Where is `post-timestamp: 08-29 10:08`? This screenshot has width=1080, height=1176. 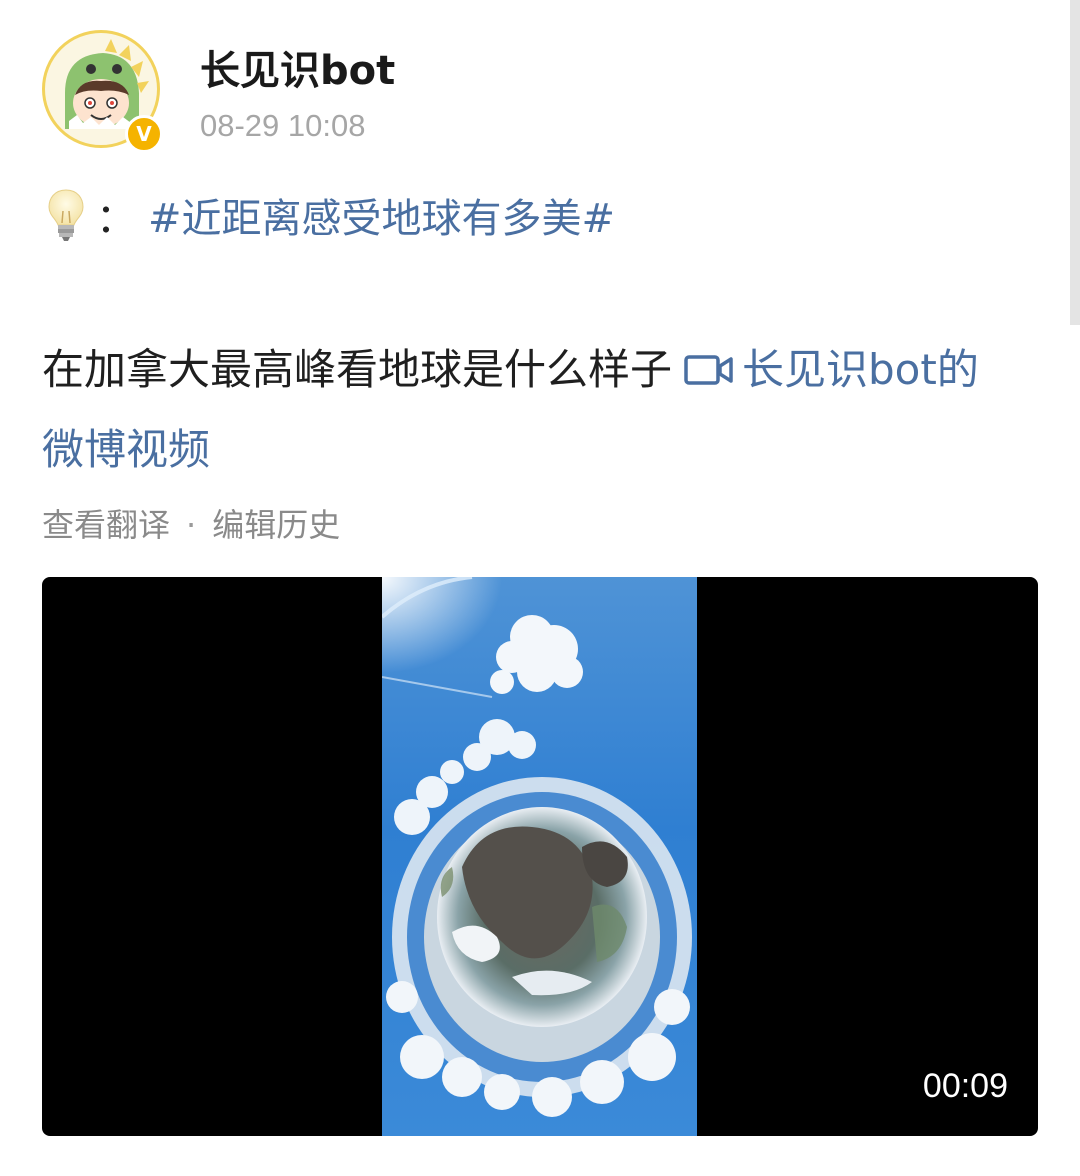 post-timestamp: 08-29 10:08 is located at coordinates (283, 125).